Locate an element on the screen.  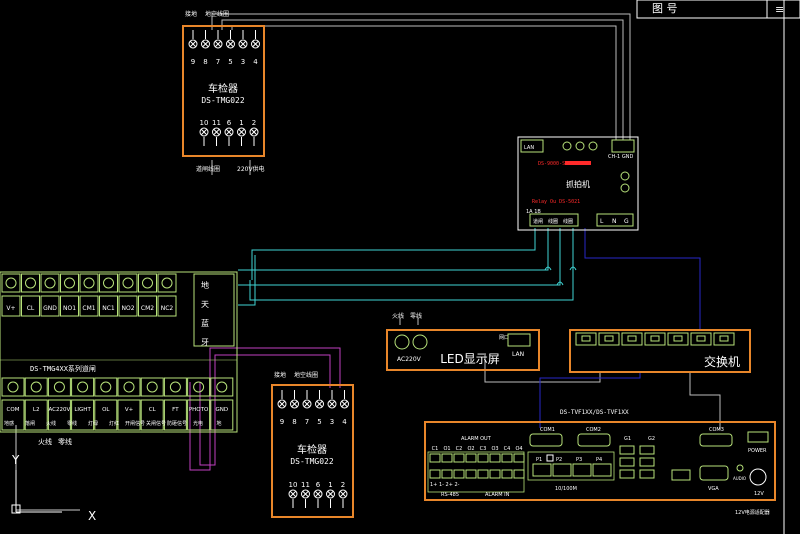
detector-bottom-bottom-pin-label: 2 is located at coordinates (343, 485).